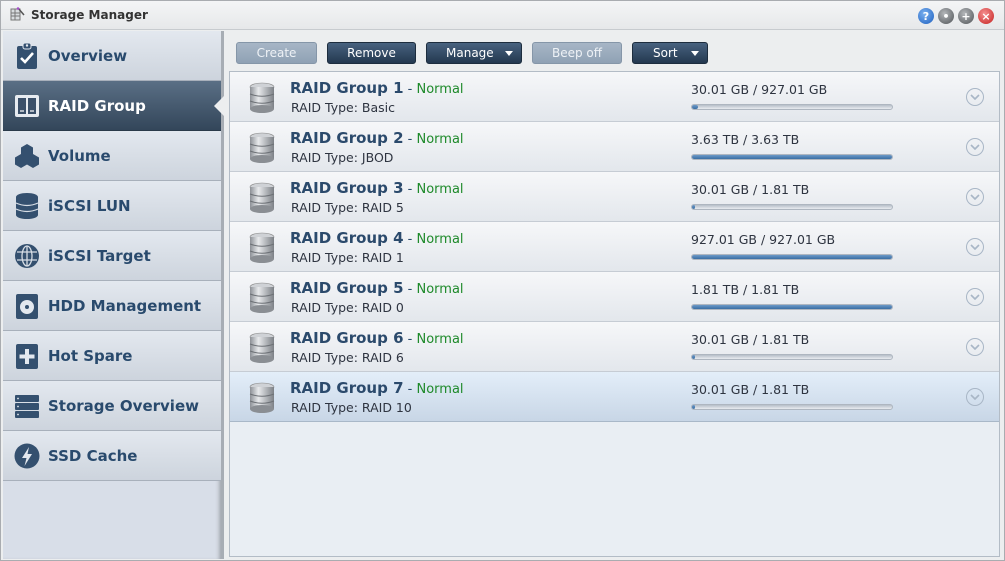 Image resolution: width=1005 pixels, height=561 pixels. Describe the element at coordinates (27, 456) in the screenshot. I see `lightning-icon` at that location.